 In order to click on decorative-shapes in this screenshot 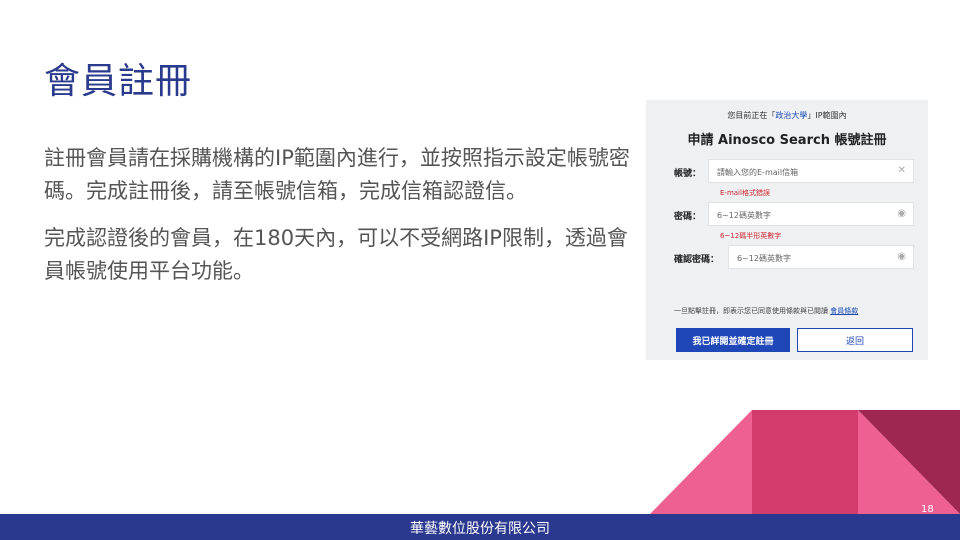, I will do `click(805, 462)`.